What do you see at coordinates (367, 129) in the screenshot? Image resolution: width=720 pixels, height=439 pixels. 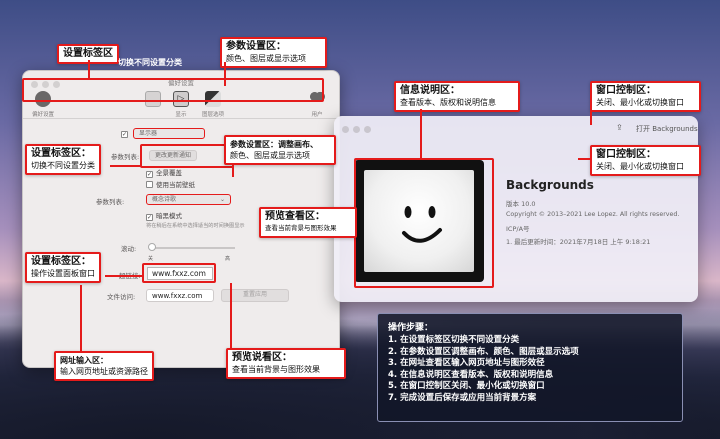 I see `about-zoom-button` at bounding box center [367, 129].